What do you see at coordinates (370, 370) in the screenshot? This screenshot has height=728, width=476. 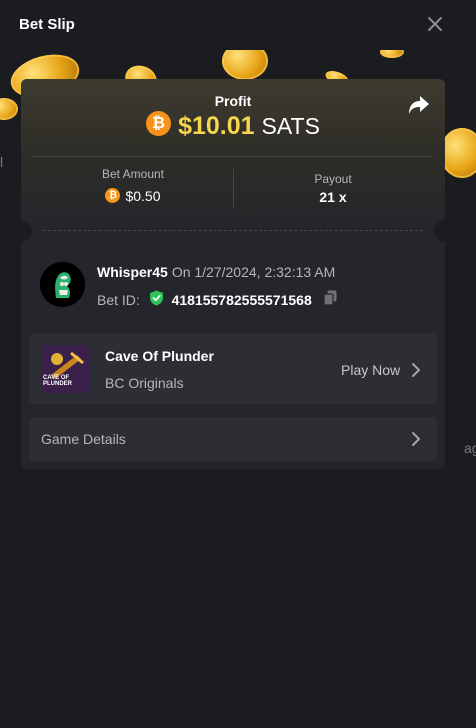 I see `play-now-link: Play Now` at bounding box center [370, 370].